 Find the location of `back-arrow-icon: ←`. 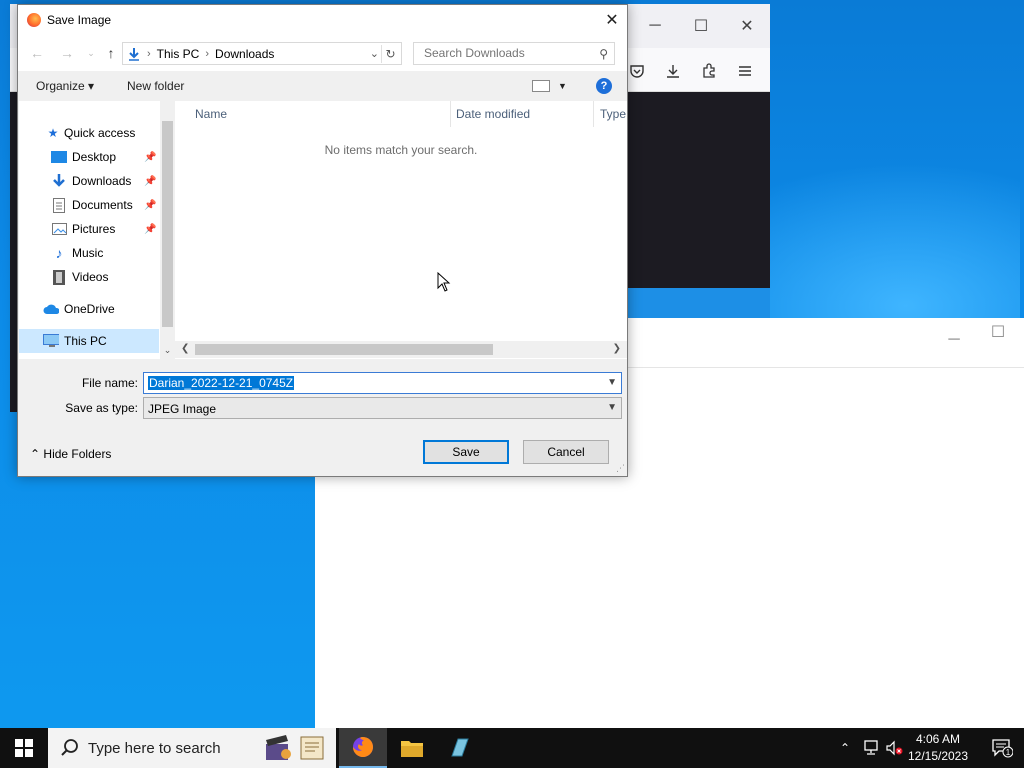

back-arrow-icon: ← is located at coordinates (37, 53).